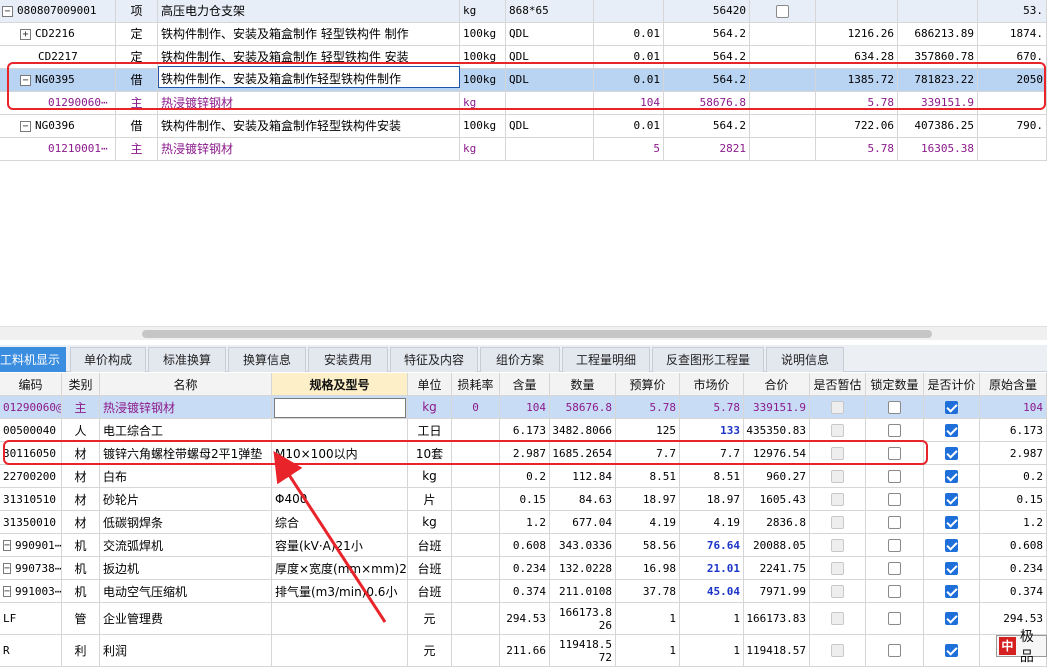 The image size is (1047, 669). What do you see at coordinates (309, 34) in the screenshot?
I see `cell-name: 铁构件制作、安装及箱盒制作 轻型铁构件 制作` at bounding box center [309, 34].